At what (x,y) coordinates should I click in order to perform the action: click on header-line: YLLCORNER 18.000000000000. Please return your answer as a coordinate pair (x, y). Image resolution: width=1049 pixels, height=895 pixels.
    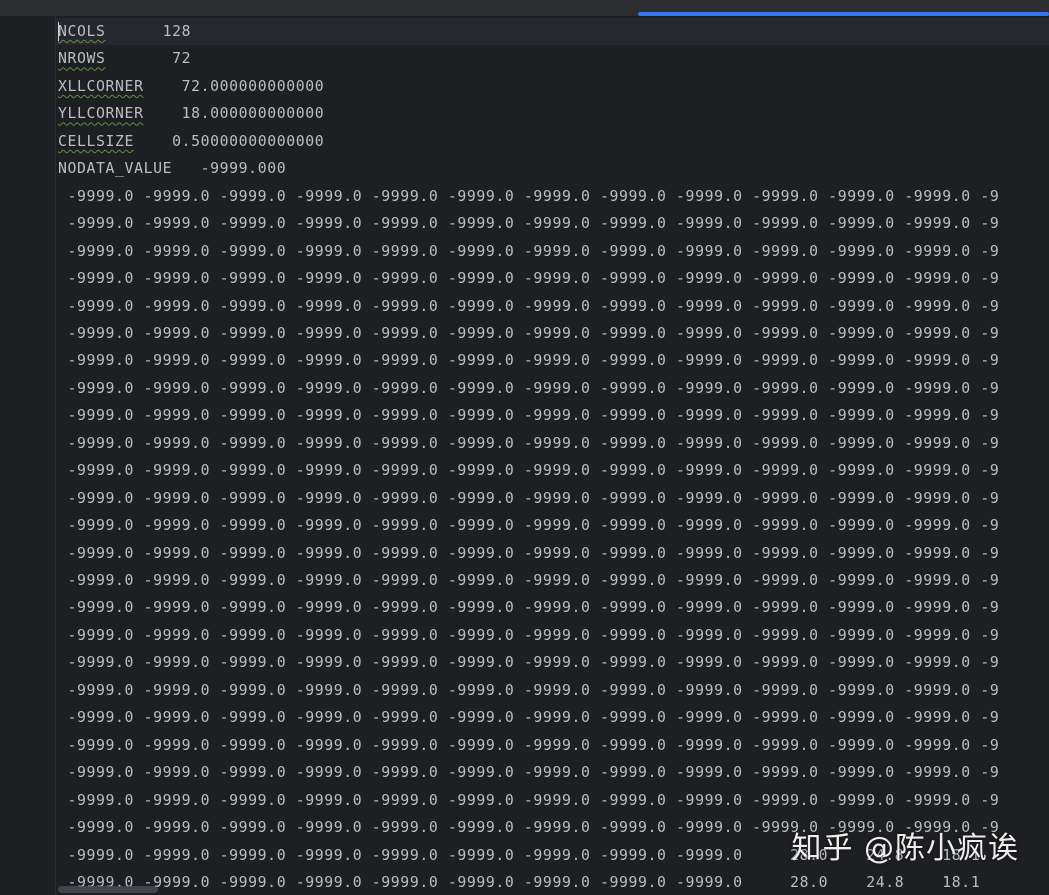
    Looking at the image, I should click on (191, 113).